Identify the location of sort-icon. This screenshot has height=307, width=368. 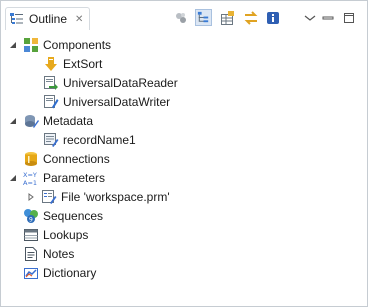
(51, 64).